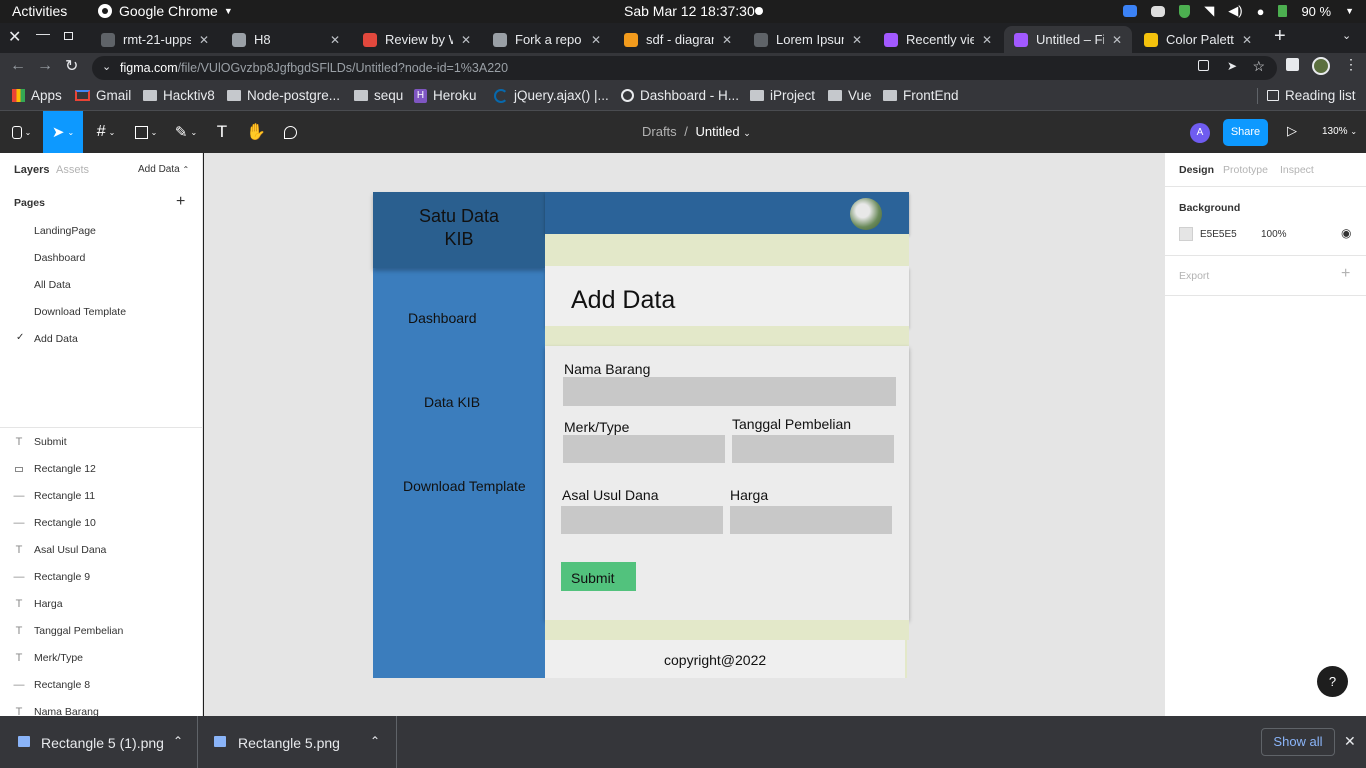 The height and width of the screenshot is (768, 1366). Describe the element at coordinates (378, 95) in the screenshot. I see `bookmark-sequ: sequ` at that location.